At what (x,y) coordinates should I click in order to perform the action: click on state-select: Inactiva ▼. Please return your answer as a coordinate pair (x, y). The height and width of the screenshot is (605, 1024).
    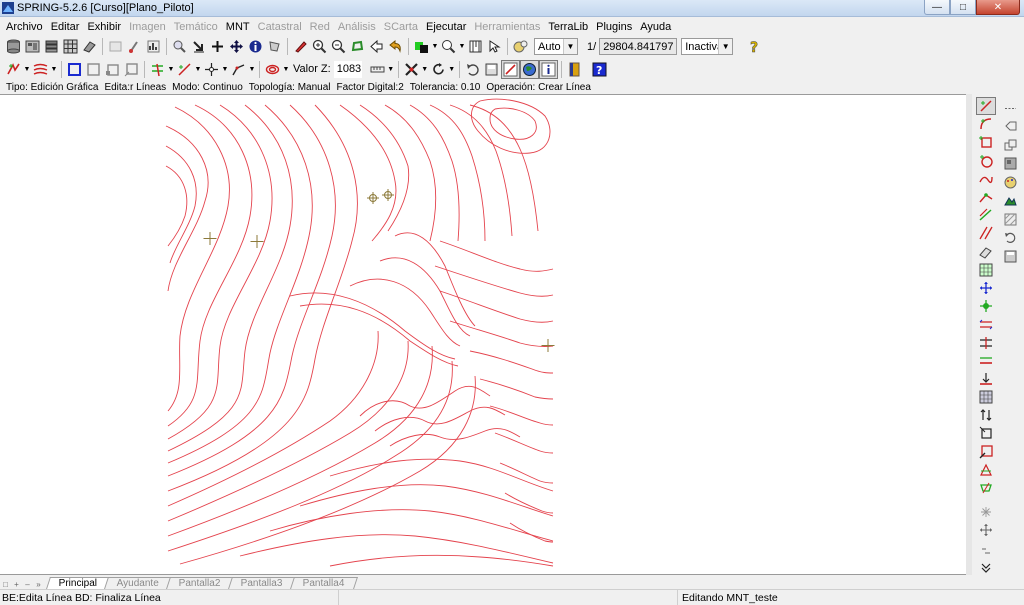
    Looking at the image, I should click on (707, 46).